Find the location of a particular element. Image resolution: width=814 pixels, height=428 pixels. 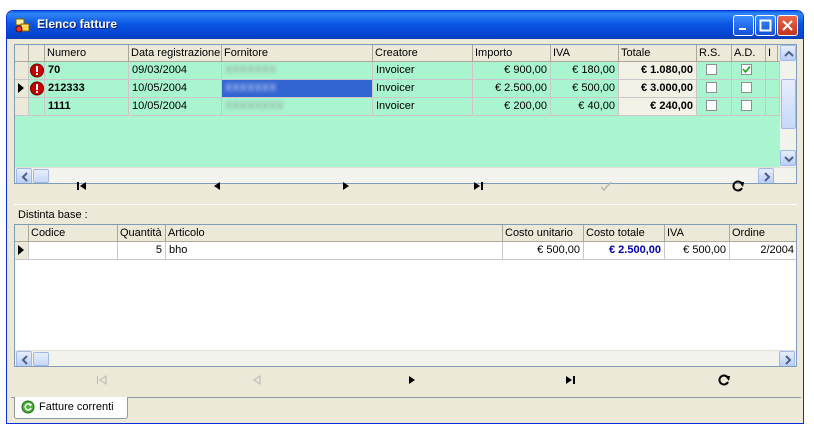

invoice-vertical-scrollbar is located at coordinates (788, 106).